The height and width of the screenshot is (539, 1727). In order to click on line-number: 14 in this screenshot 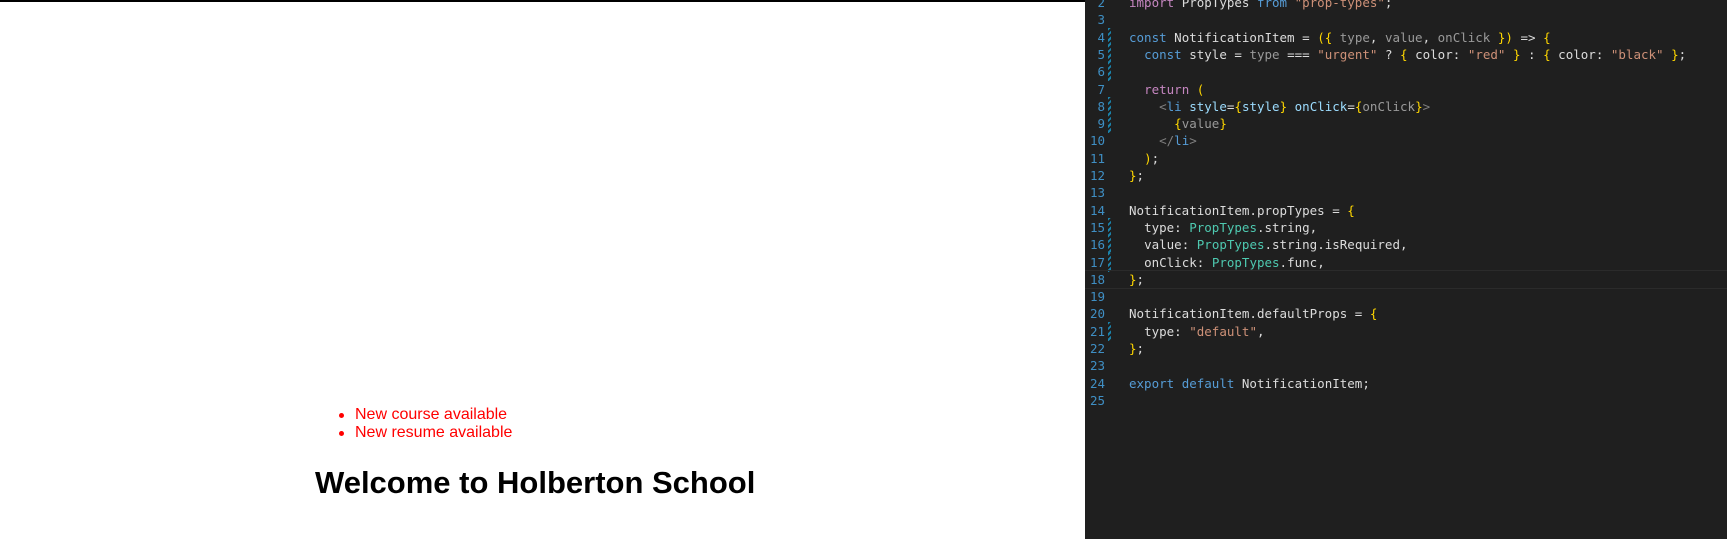, I will do `click(1097, 210)`.